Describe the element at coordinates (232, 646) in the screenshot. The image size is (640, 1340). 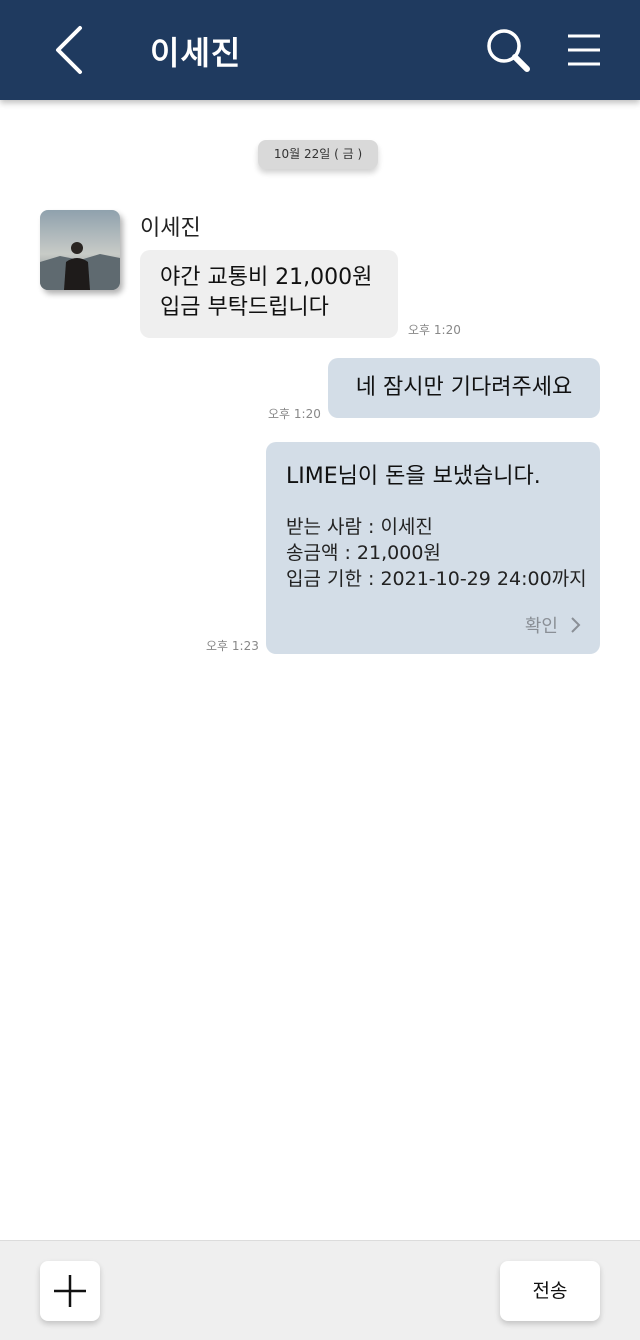
I see `message-timestamp: 오후 1:23` at that location.